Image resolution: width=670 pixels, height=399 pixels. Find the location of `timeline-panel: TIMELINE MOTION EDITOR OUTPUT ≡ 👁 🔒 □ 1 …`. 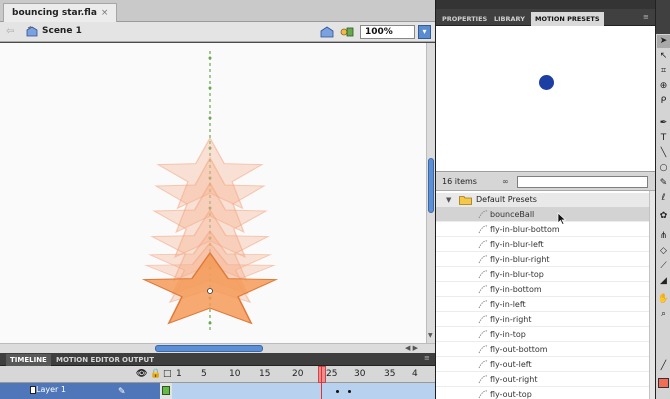

timeline-panel: TIMELINE MOTION EDITOR OUTPUT ≡ 👁 🔒 □ 1 … is located at coordinates (217, 376).